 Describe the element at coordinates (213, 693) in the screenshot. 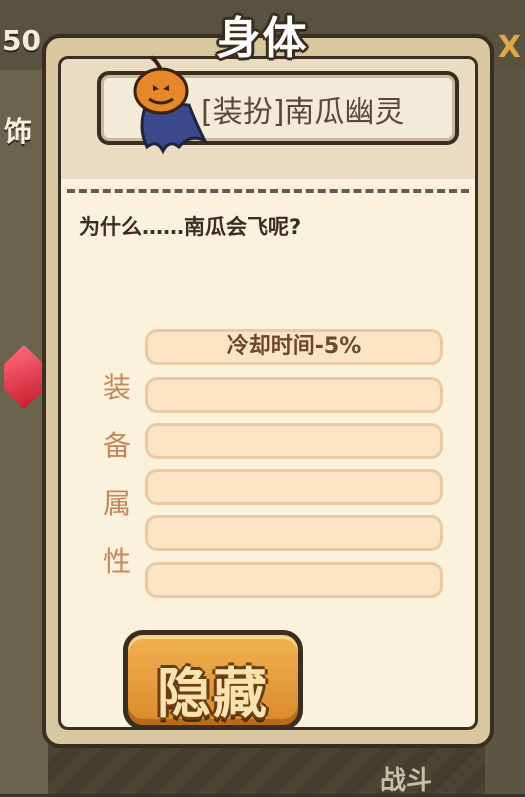

I see `hide-button-label: 隐藏` at that location.